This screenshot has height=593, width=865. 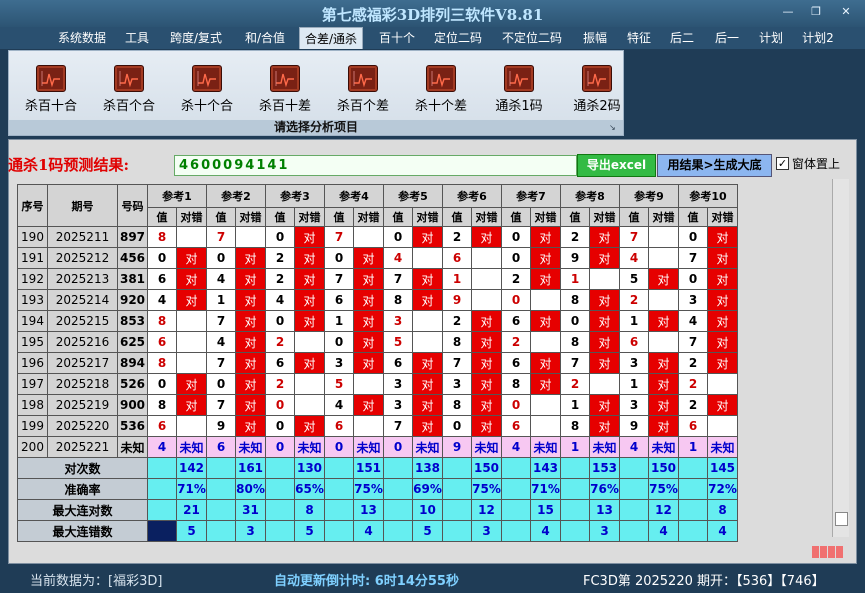 I want to click on table-row: 197 2025218 526 0 对 0 对 2 5 3 对 3 对 8 对 2 1 对 2, so click(x=377, y=384).